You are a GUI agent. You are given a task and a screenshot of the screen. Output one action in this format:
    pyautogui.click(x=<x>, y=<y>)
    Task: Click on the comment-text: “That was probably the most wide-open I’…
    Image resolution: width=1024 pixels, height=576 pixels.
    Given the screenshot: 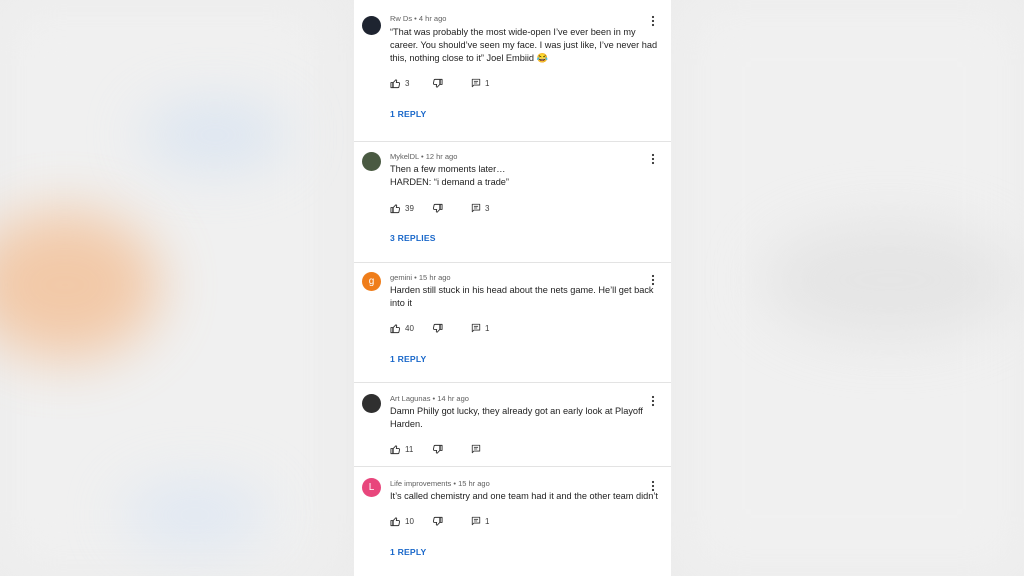 What is the action you would take?
    pyautogui.click(x=524, y=45)
    